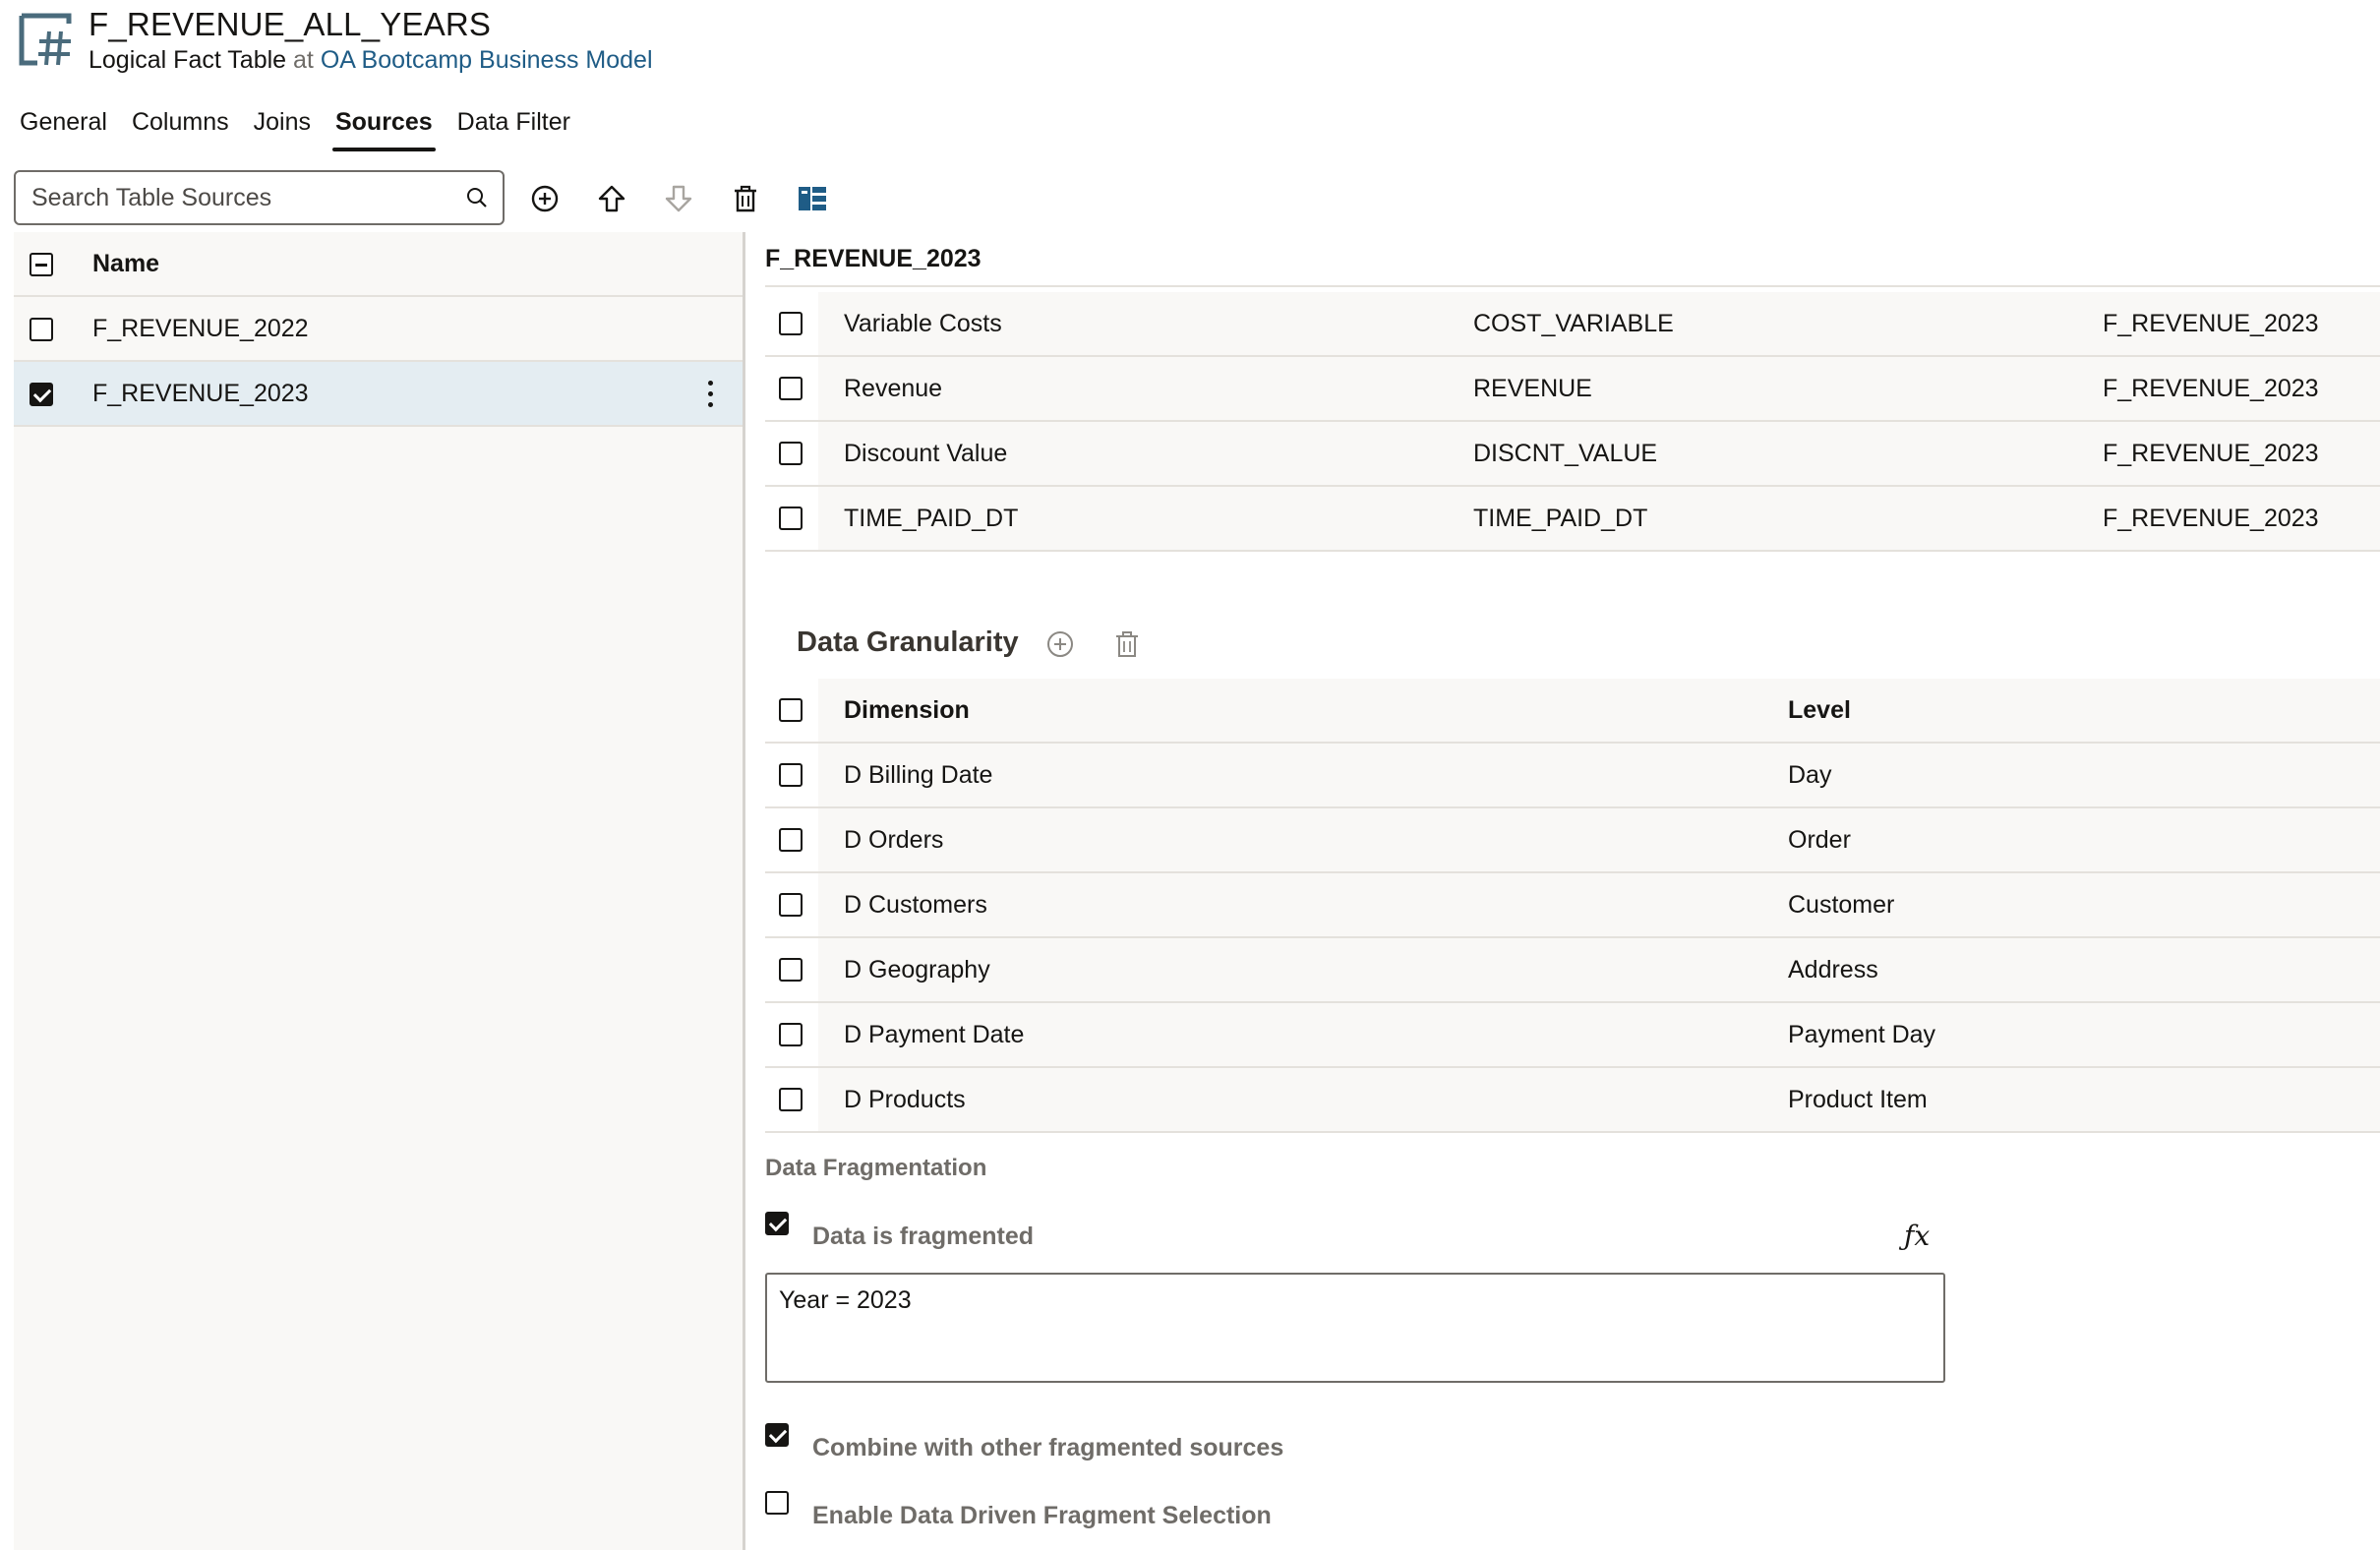 The width and height of the screenshot is (2380, 1550). What do you see at coordinates (917, 970) in the screenshot?
I see `dimension-name: D Geography` at bounding box center [917, 970].